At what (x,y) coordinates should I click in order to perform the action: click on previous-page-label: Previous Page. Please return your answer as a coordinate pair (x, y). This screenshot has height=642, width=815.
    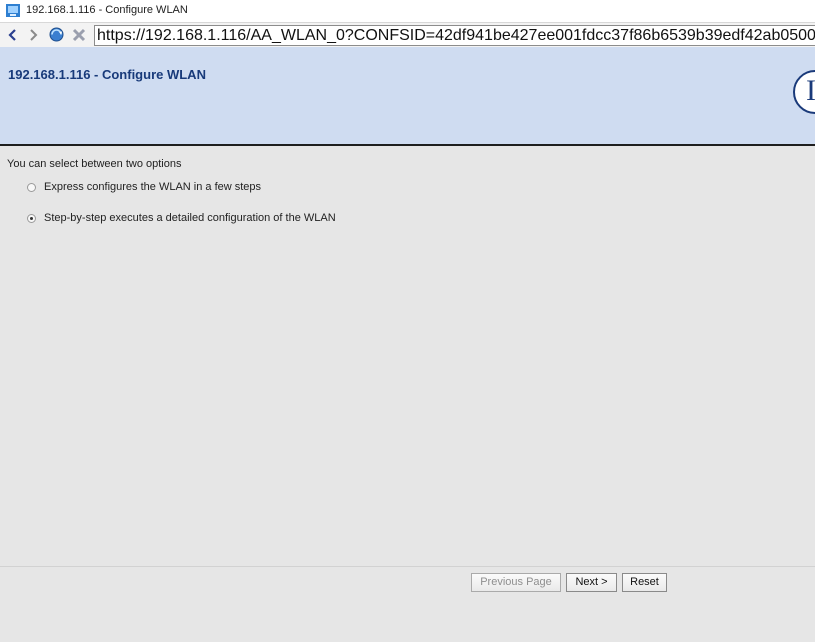
    Looking at the image, I should click on (516, 582).